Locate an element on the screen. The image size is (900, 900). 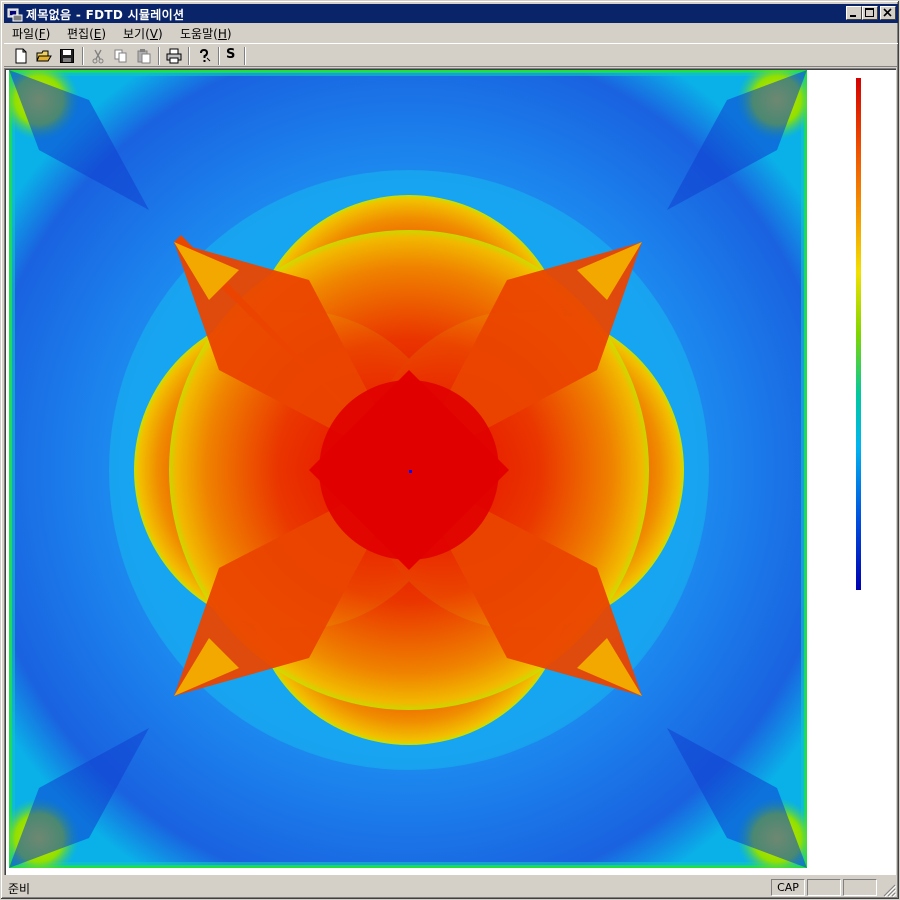
save-icon is located at coordinates (67, 56).